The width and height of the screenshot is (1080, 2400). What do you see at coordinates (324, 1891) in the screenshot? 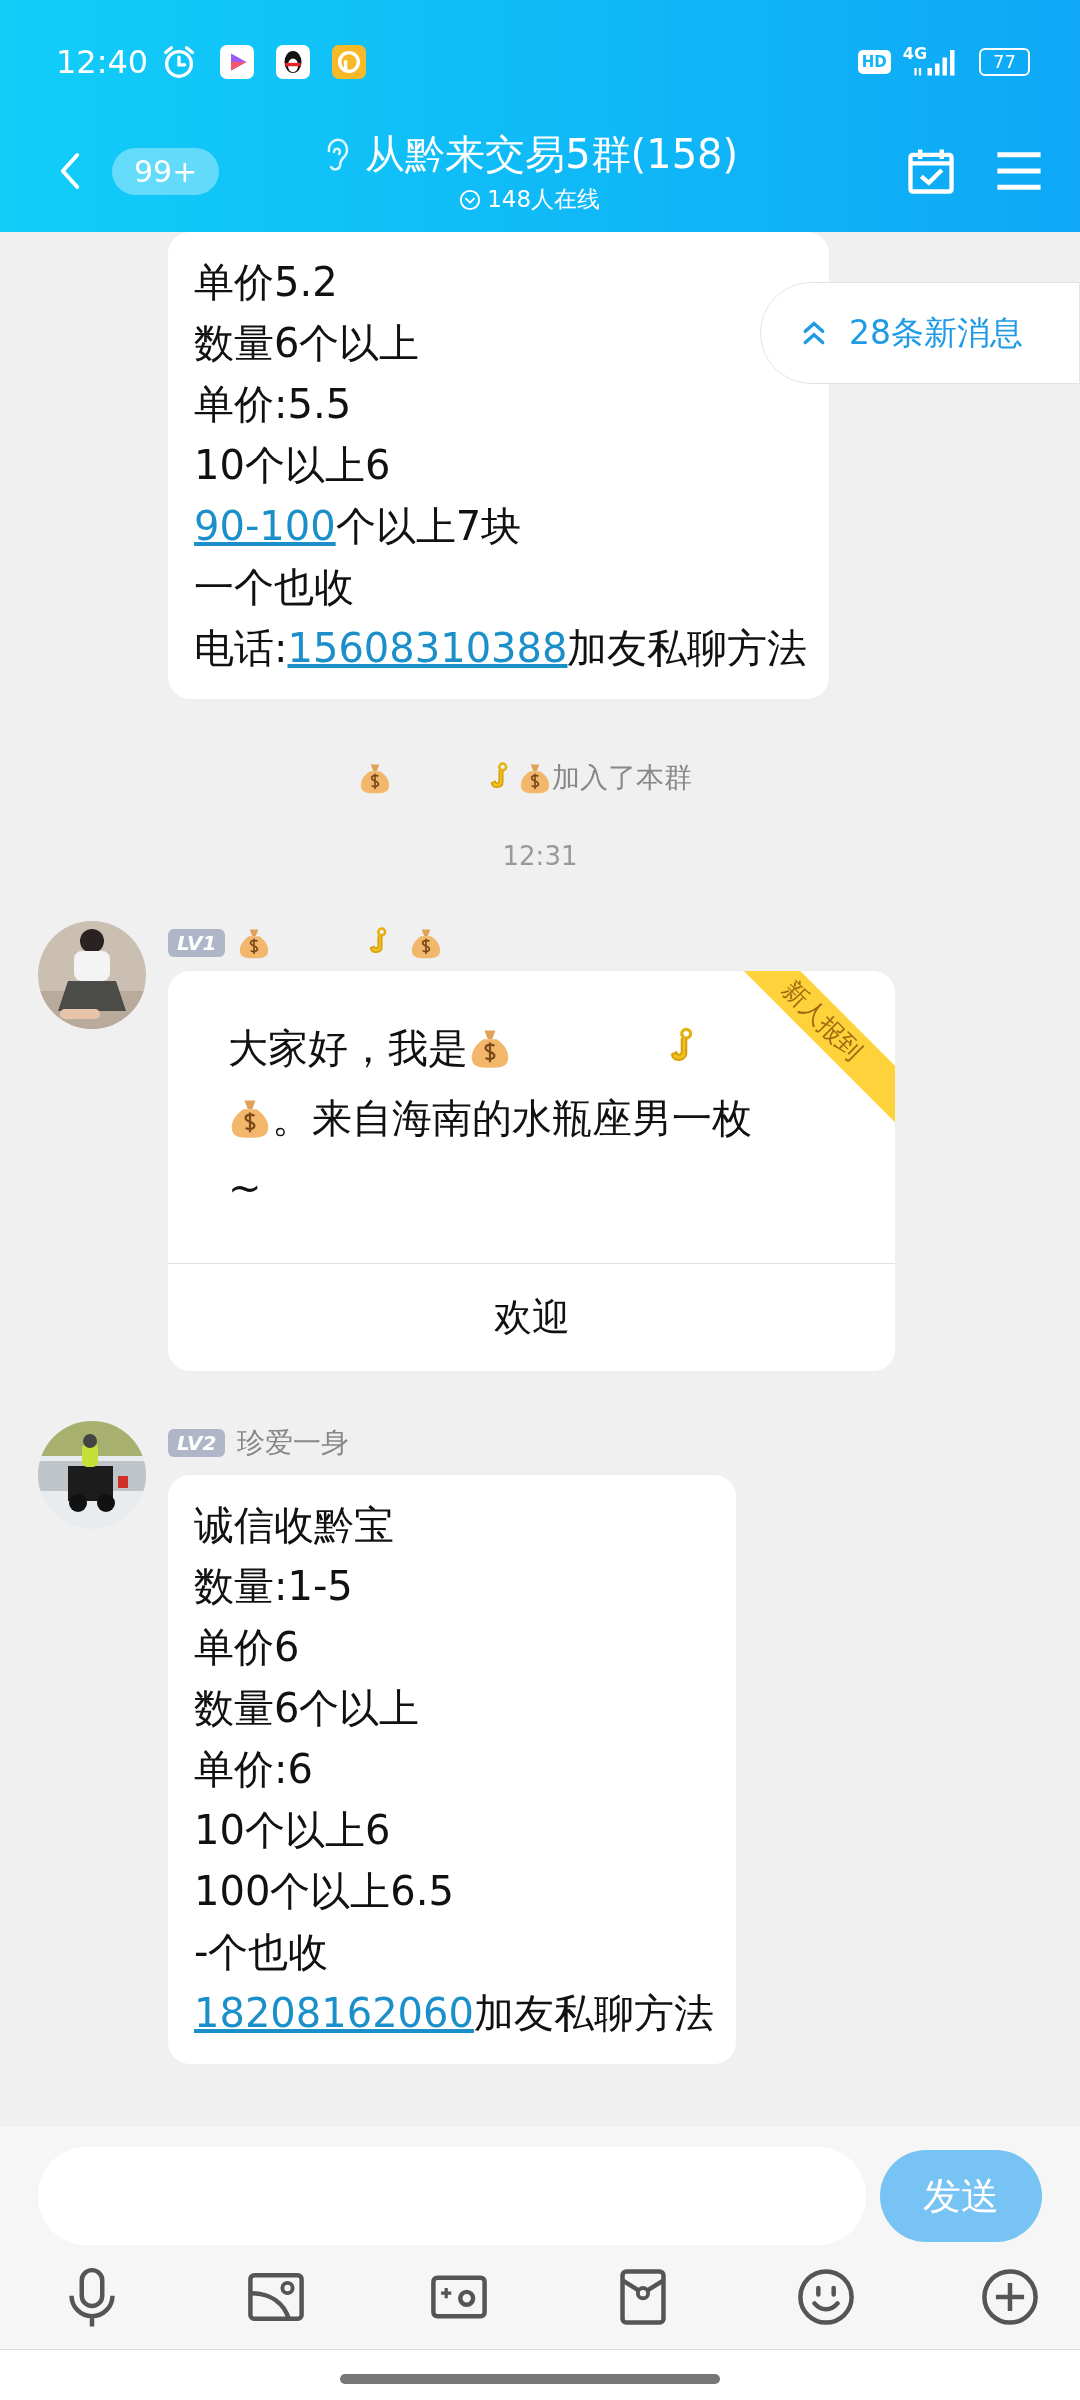
I see `message-text: 100个以上6.5` at bounding box center [324, 1891].